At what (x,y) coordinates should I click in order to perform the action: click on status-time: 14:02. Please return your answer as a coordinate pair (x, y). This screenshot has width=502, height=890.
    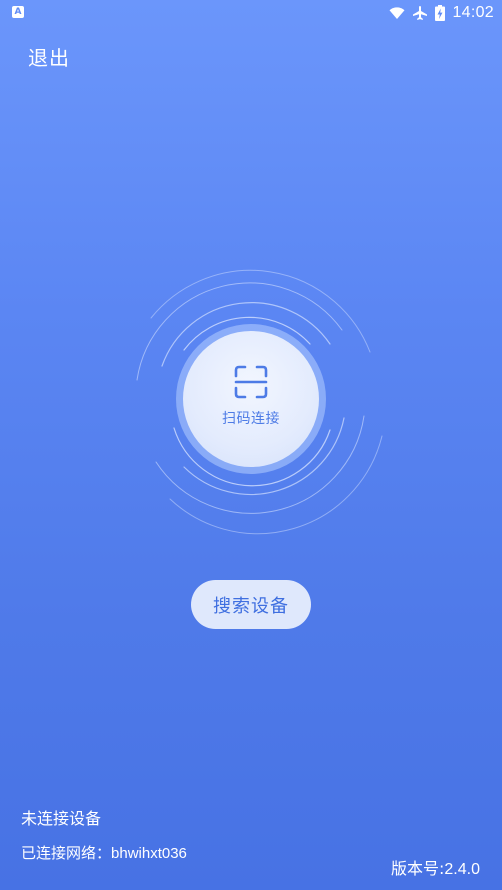
    Looking at the image, I should click on (473, 12).